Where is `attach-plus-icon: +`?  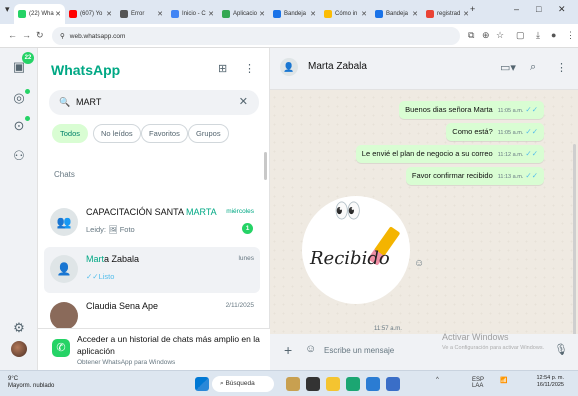 attach-plus-icon: + is located at coordinates (288, 350).